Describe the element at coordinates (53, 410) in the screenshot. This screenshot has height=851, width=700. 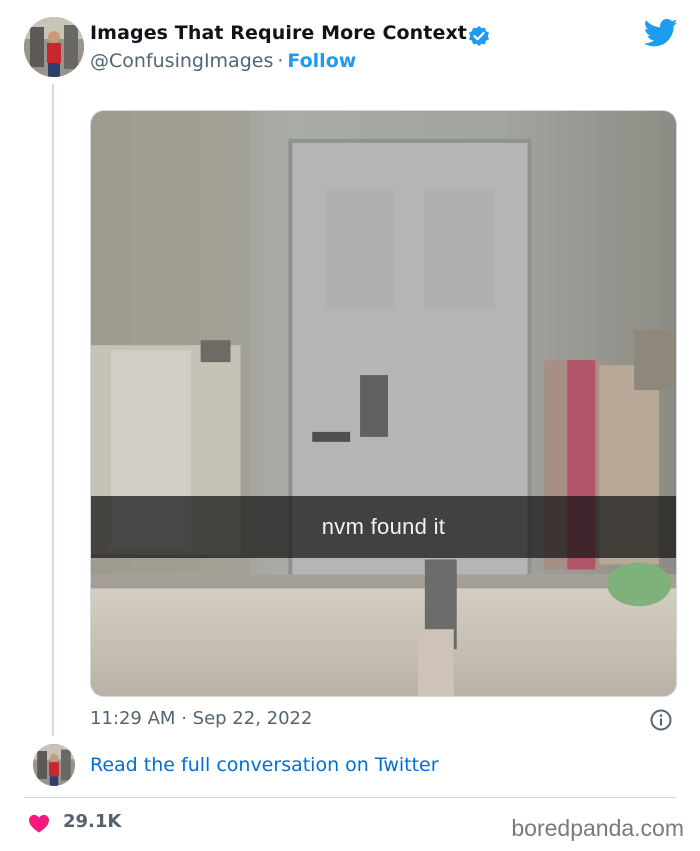
I see `thread-line` at that location.